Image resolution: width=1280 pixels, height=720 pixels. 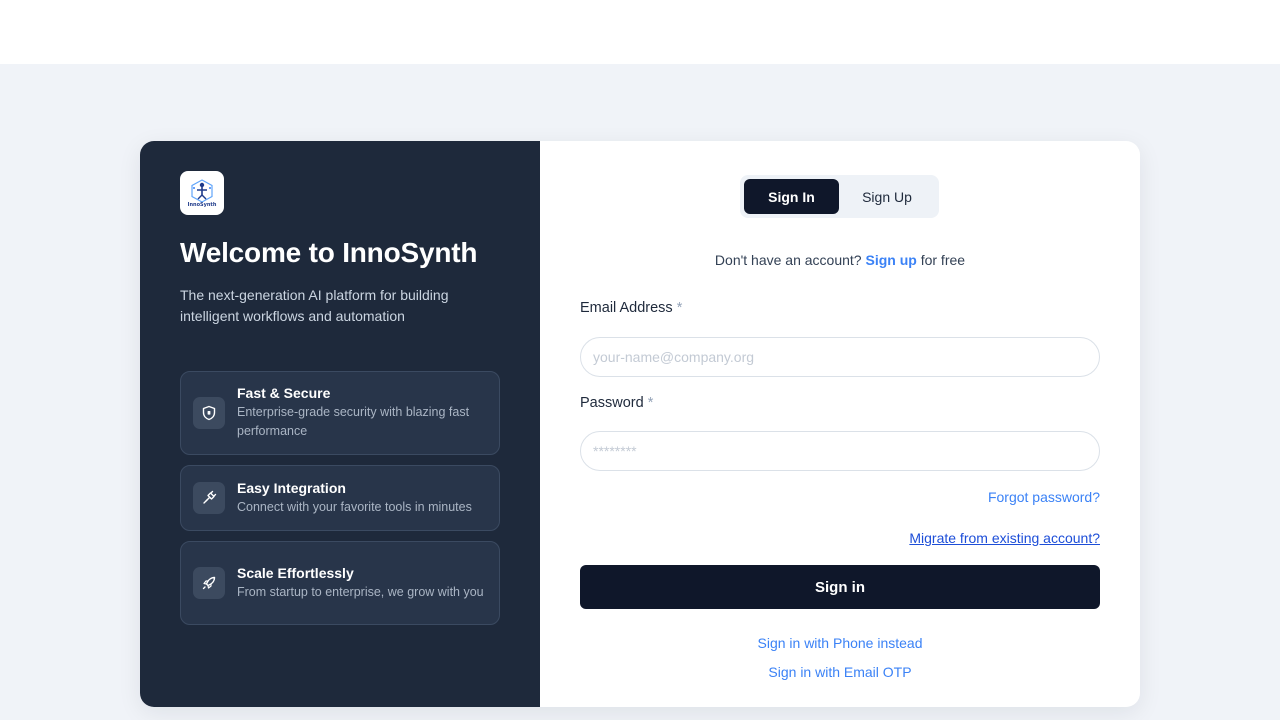 What do you see at coordinates (202, 205) in the screenshot?
I see `logo-text: InnoSynth` at bounding box center [202, 205].